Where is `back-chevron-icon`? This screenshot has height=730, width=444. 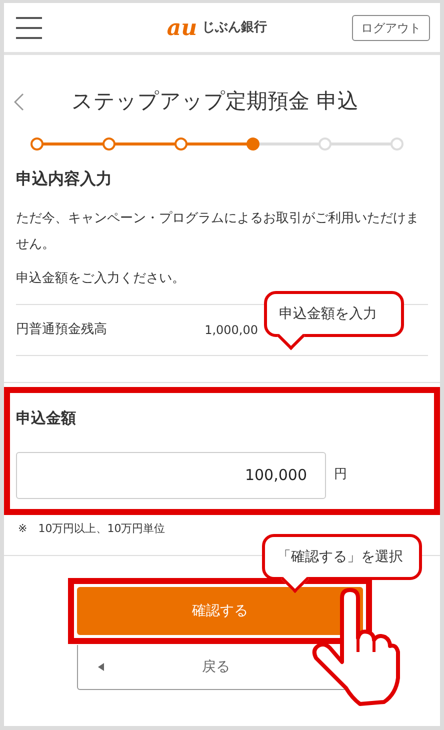
back-chevron-icon is located at coordinates (19, 102).